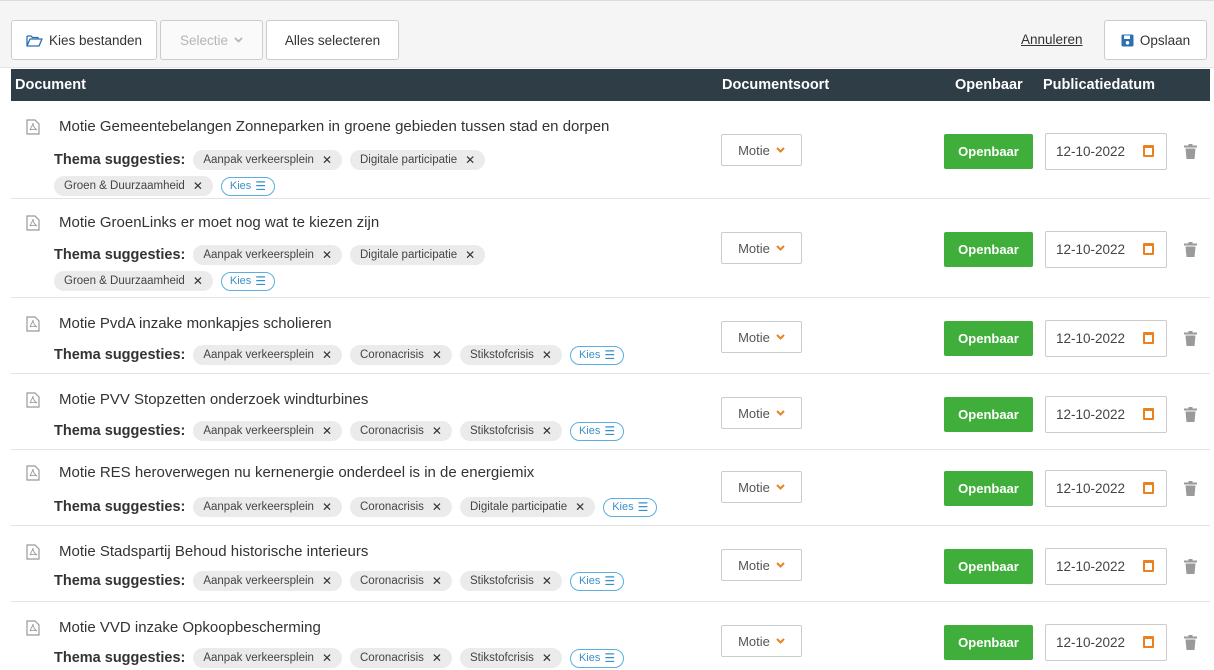 The width and height of the screenshot is (1214, 670). What do you see at coordinates (1091, 338) in the screenshot?
I see `publication-date-value: 12-10-2022` at bounding box center [1091, 338].